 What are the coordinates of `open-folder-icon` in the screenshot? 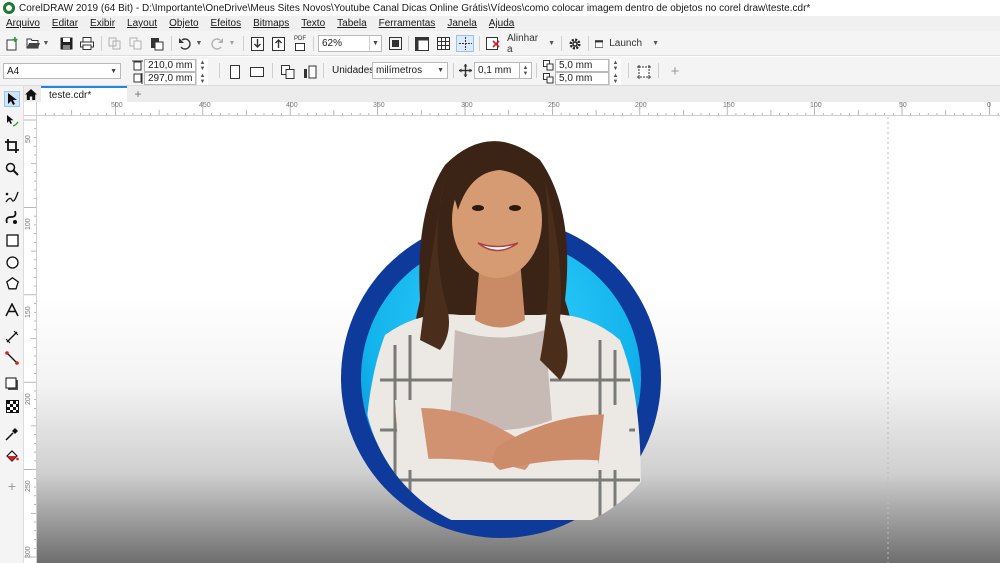 It's located at (33, 43).